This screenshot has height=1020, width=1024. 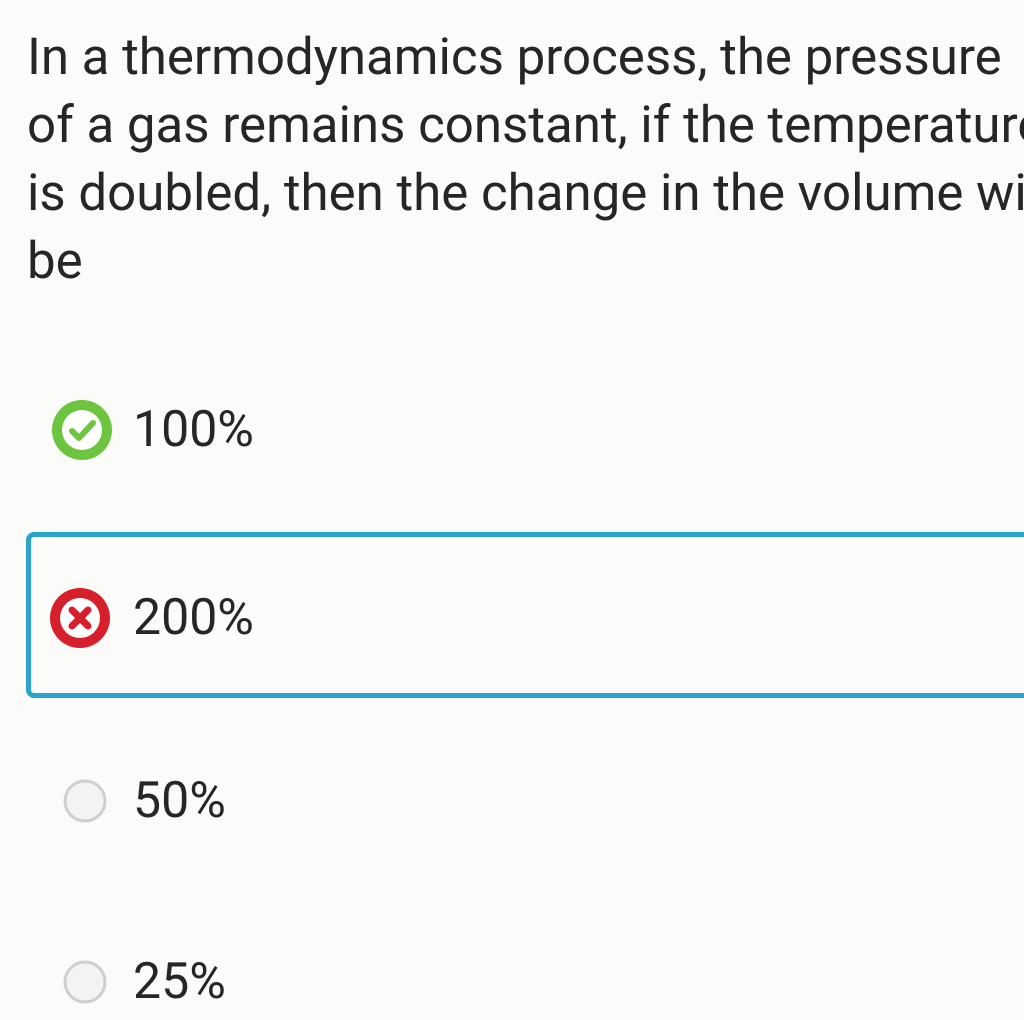 What do you see at coordinates (512, 618) in the screenshot?
I see `option-200-percent: 200%` at bounding box center [512, 618].